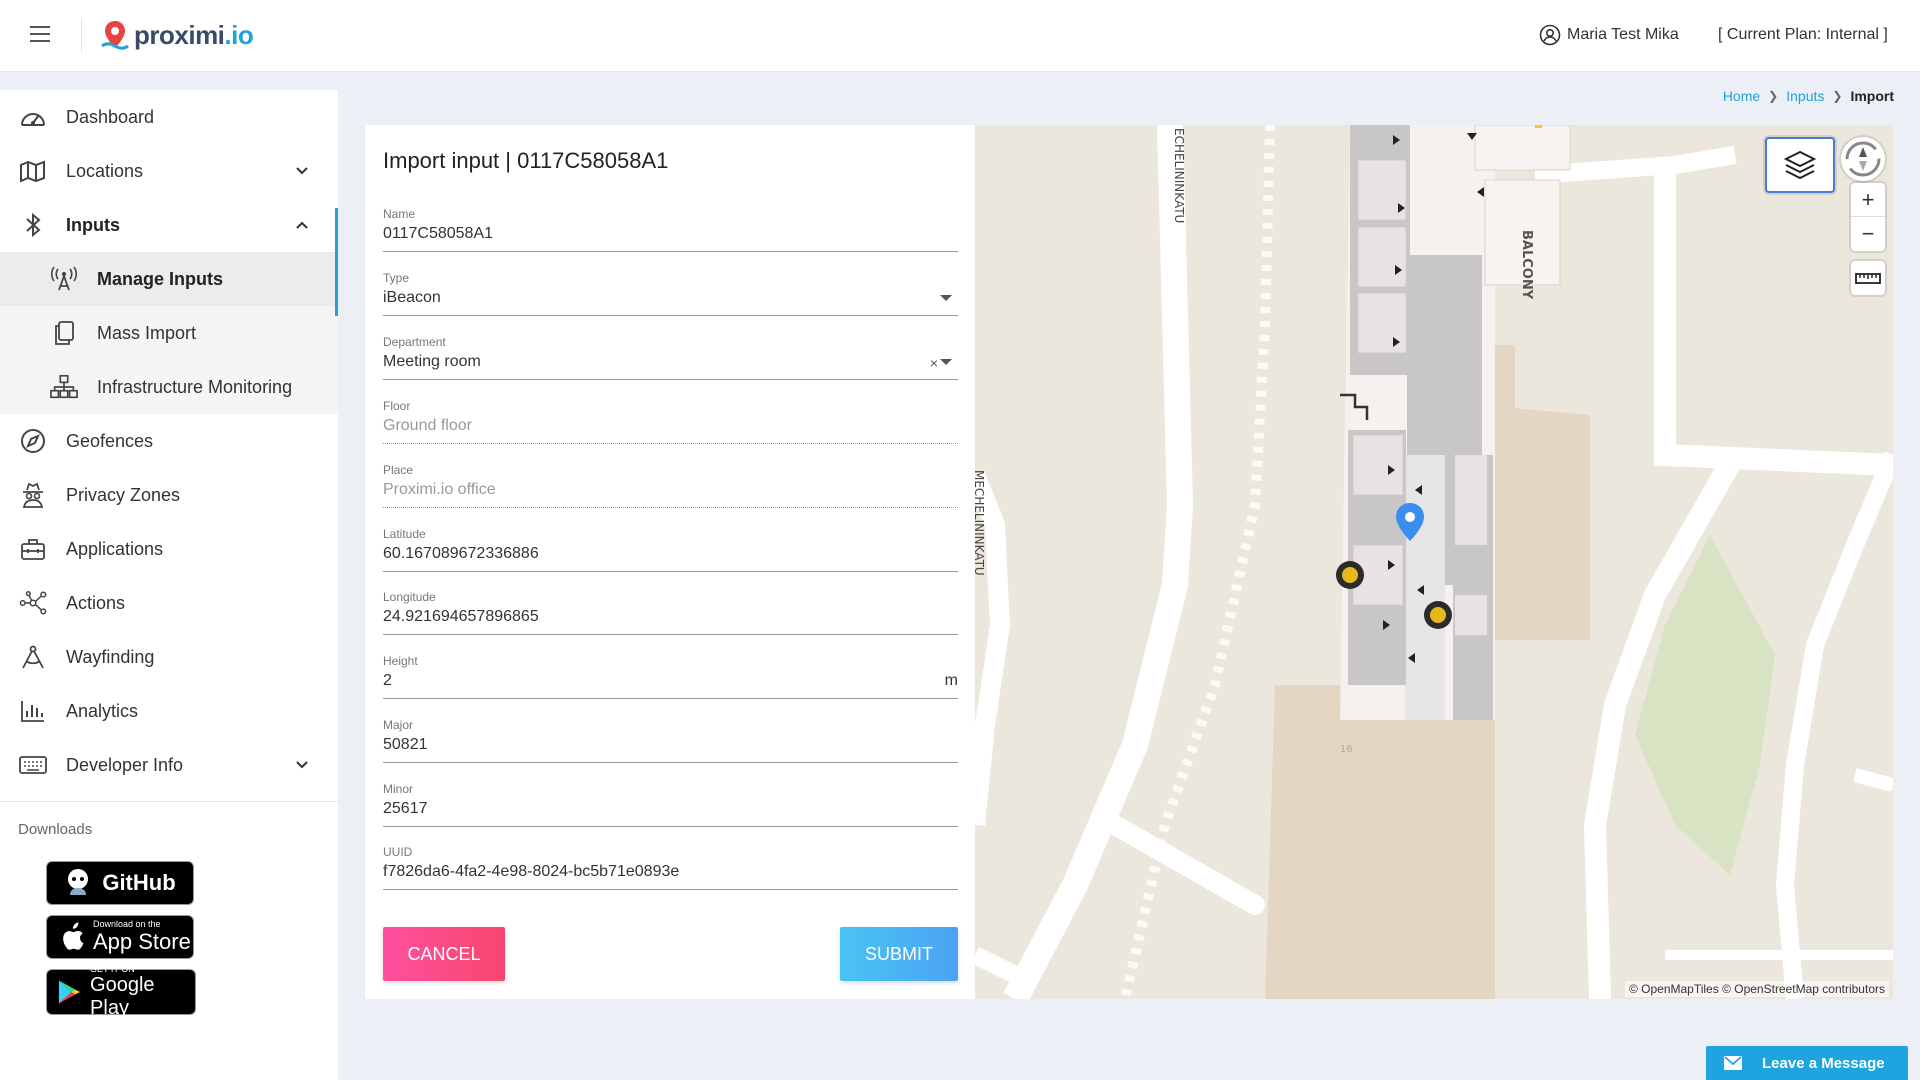  I want to click on google-play-text: GET IT ON Google Play, so click(122, 991).